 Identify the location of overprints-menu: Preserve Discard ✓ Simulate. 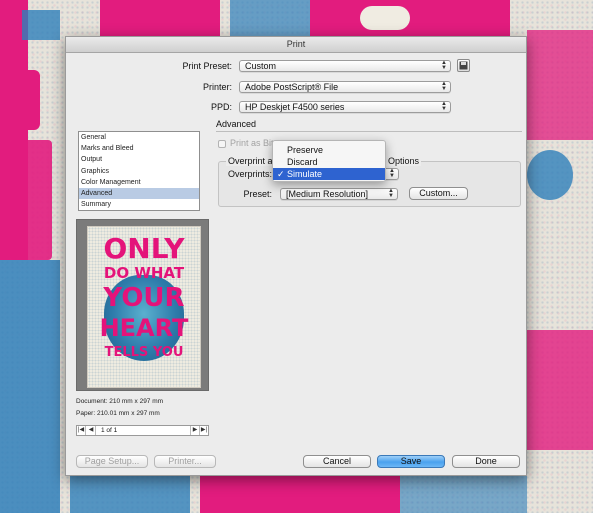
(329, 161).